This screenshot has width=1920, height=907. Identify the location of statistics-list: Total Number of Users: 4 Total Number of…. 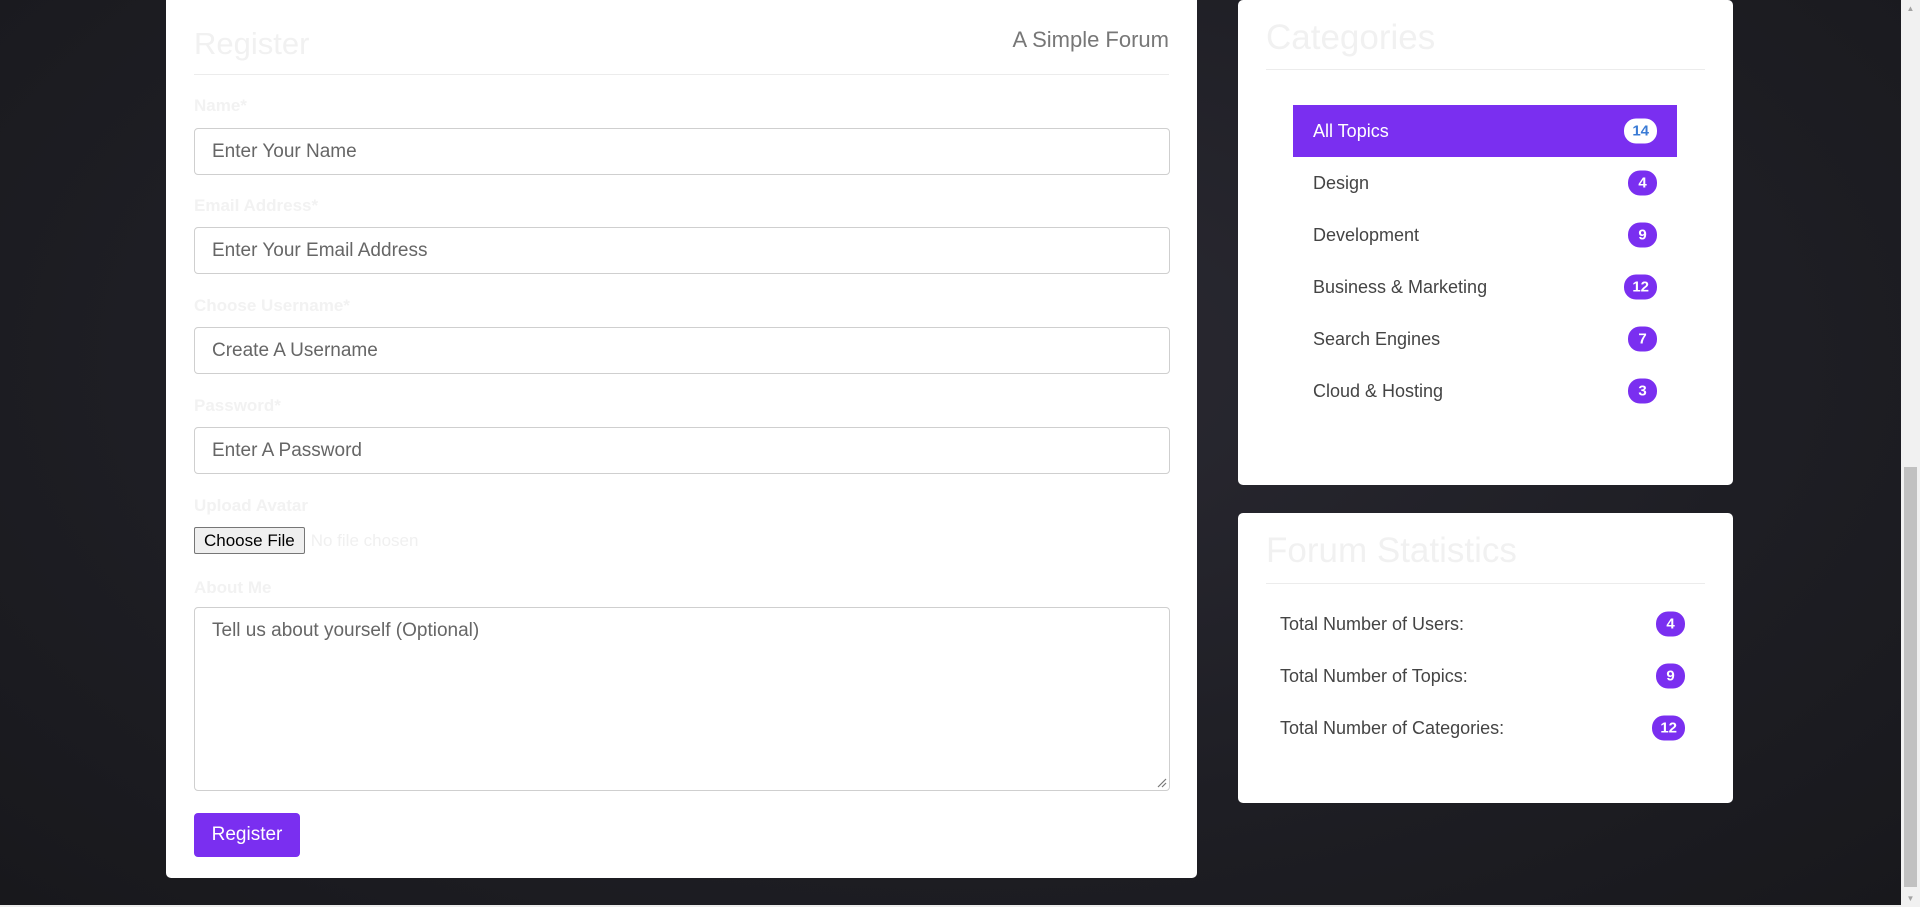
(1475, 676).